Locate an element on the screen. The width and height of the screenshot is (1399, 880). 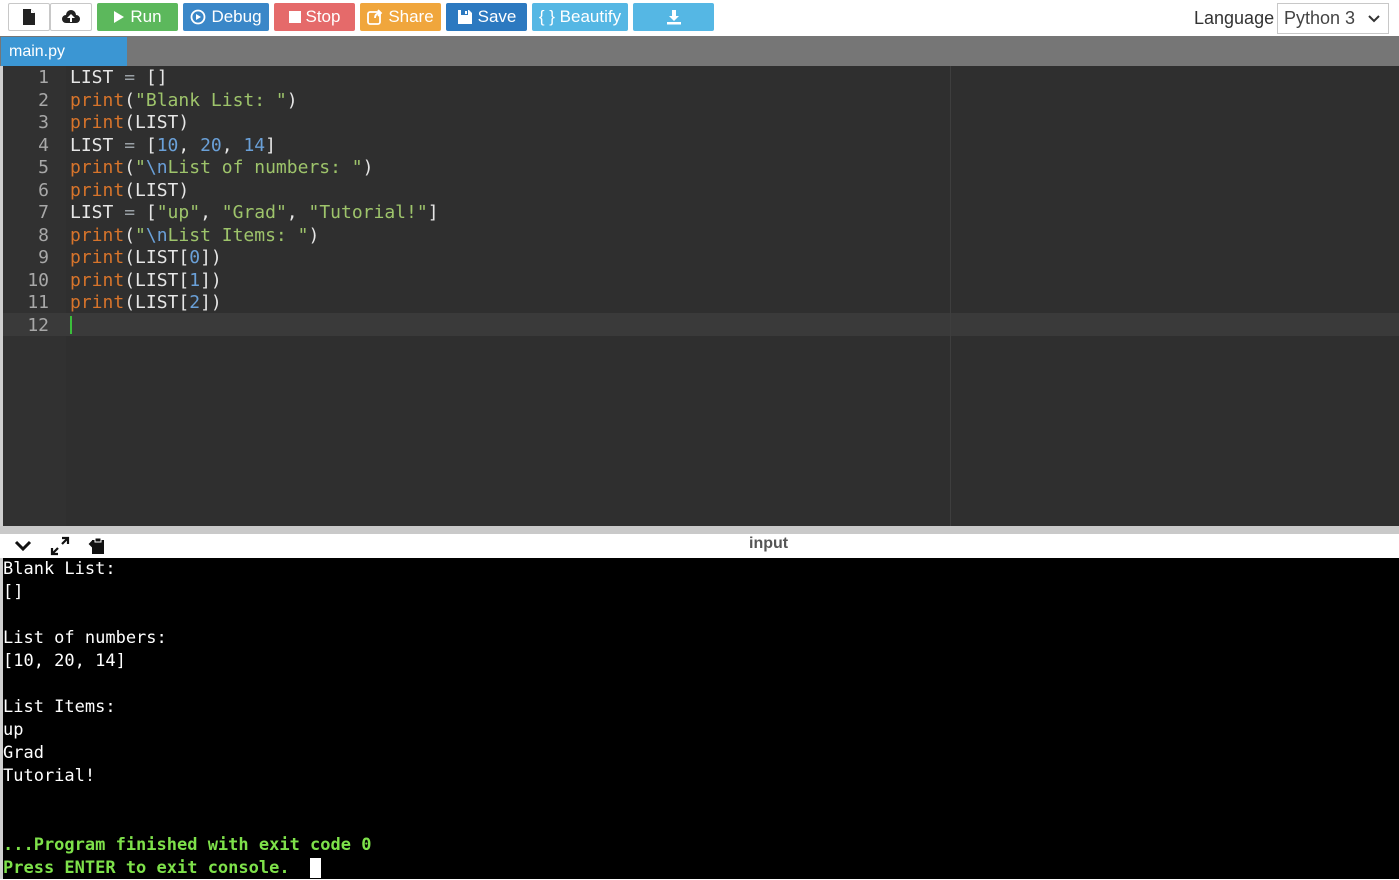
console-line: [10, 20, 14] is located at coordinates (64, 661).